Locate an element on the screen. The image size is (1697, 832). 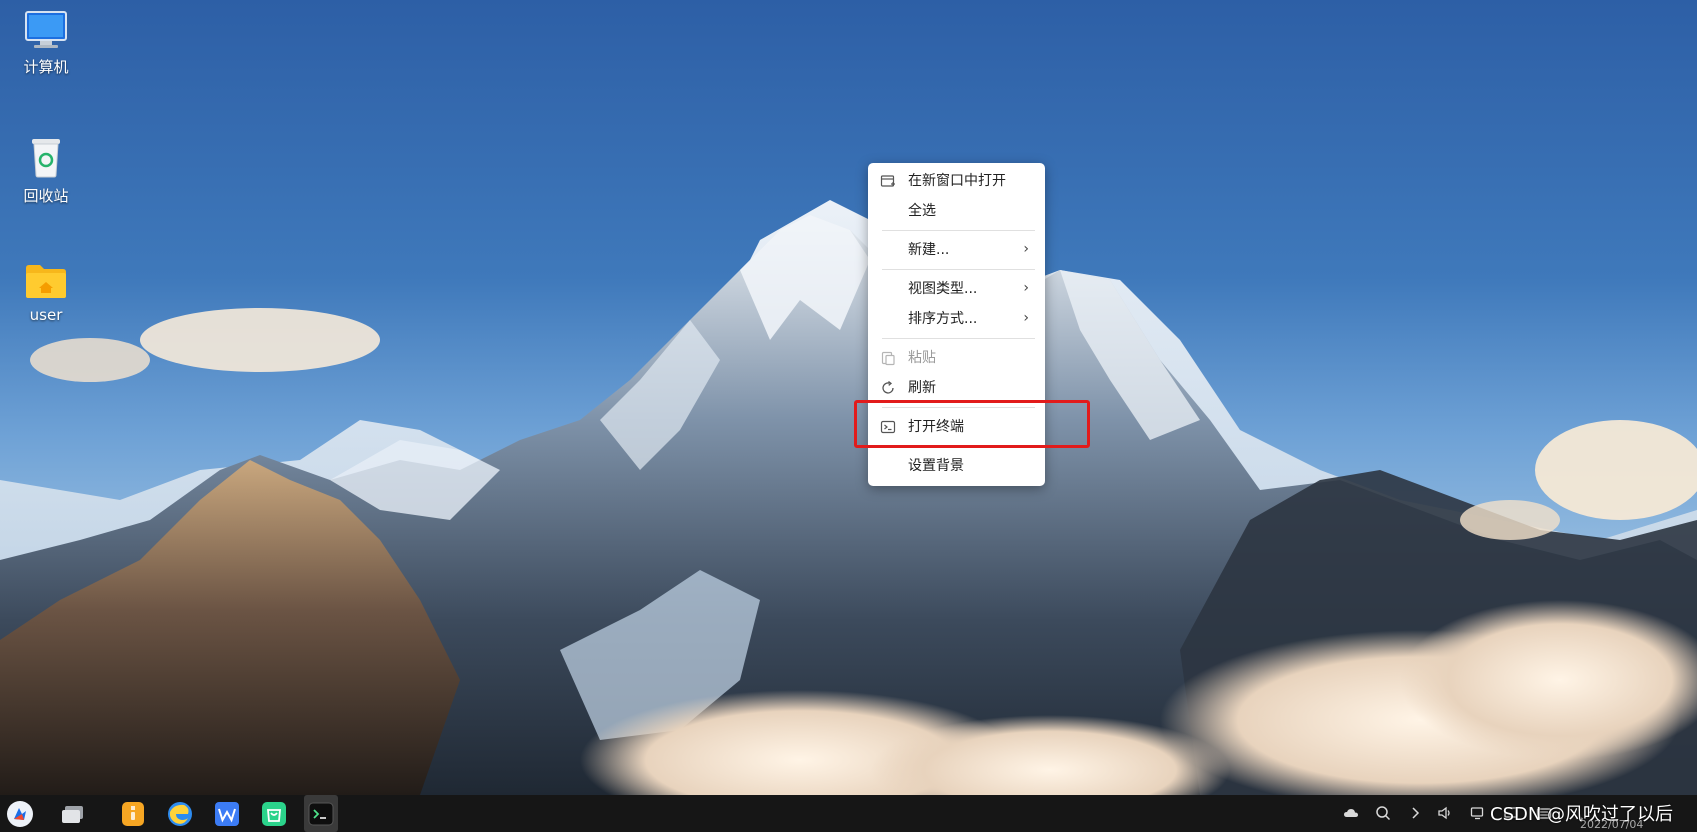
taskbar-file-manager is located at coordinates (133, 814).